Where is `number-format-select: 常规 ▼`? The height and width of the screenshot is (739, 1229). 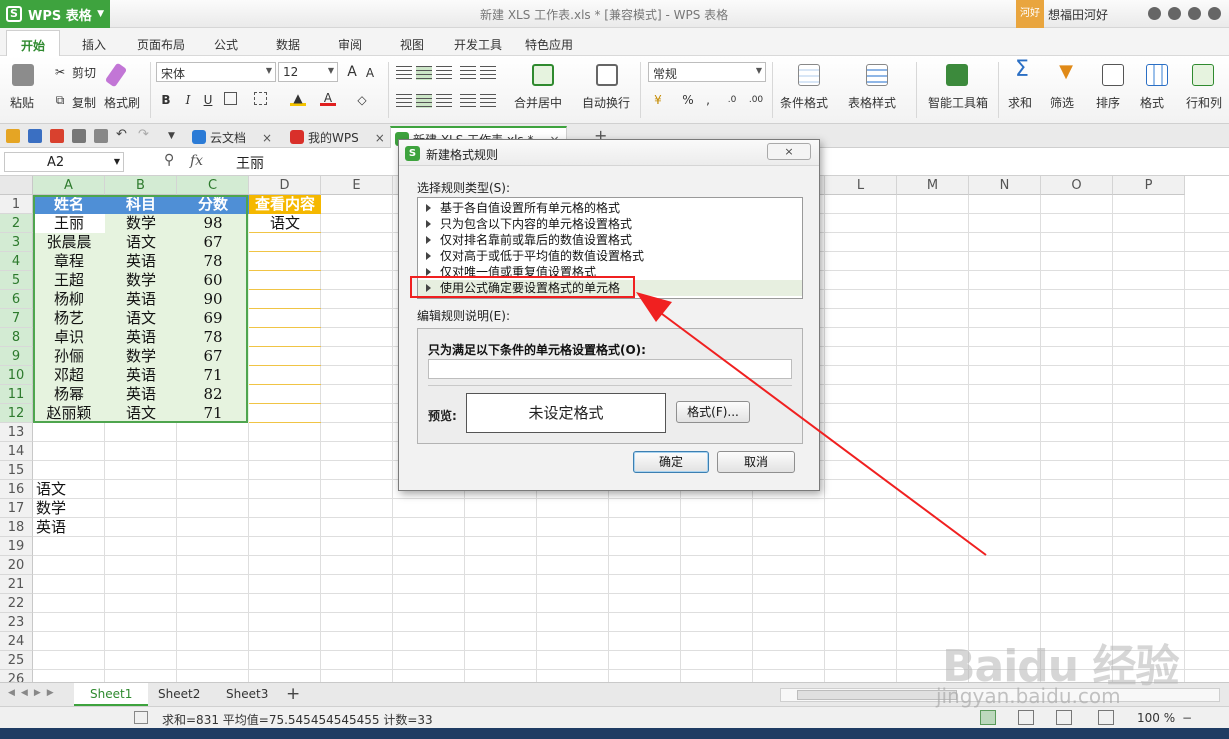
number-format-select: 常规 ▼ is located at coordinates (707, 72).